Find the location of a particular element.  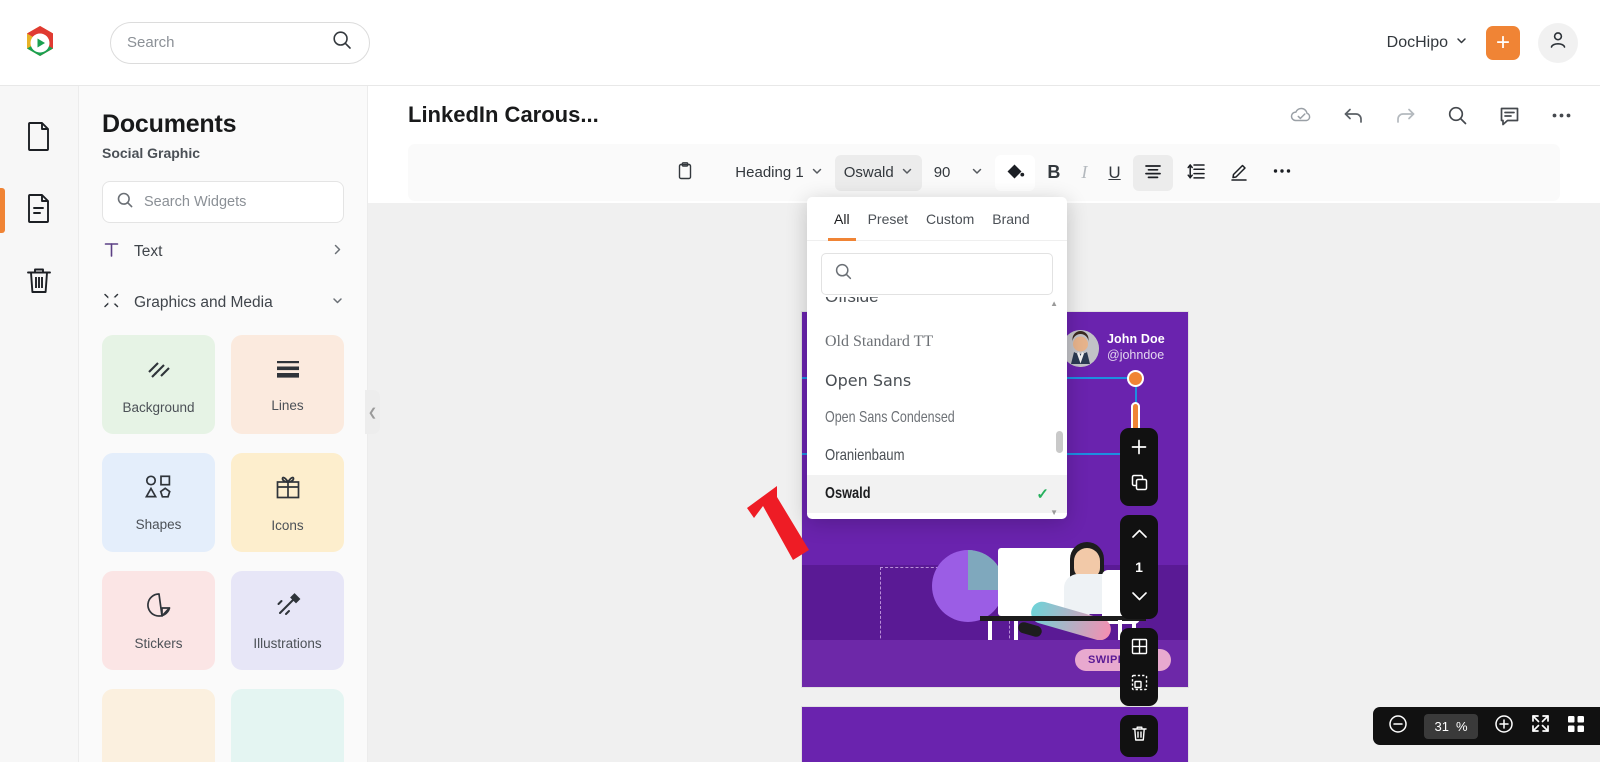

tab-custom: Custom is located at coordinates (950, 219).